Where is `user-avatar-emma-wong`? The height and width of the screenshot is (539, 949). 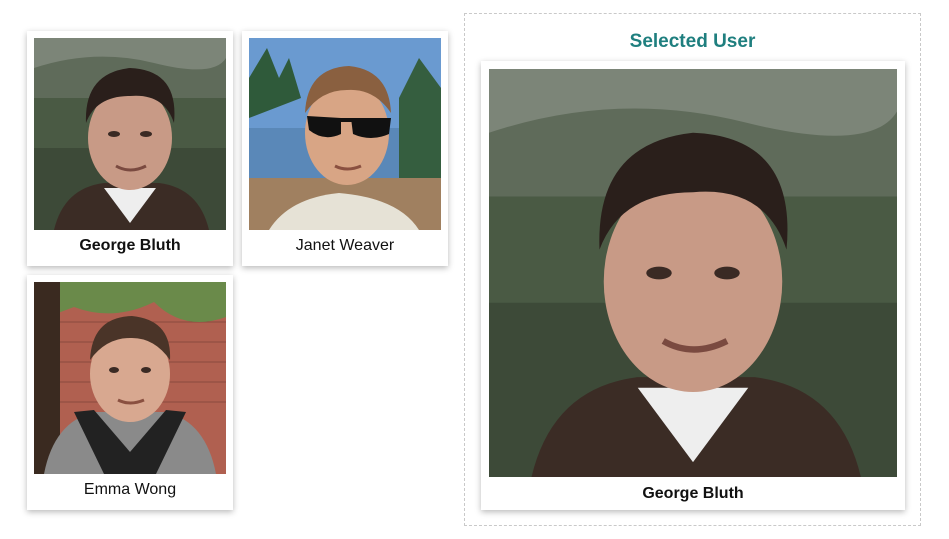 user-avatar-emma-wong is located at coordinates (130, 378).